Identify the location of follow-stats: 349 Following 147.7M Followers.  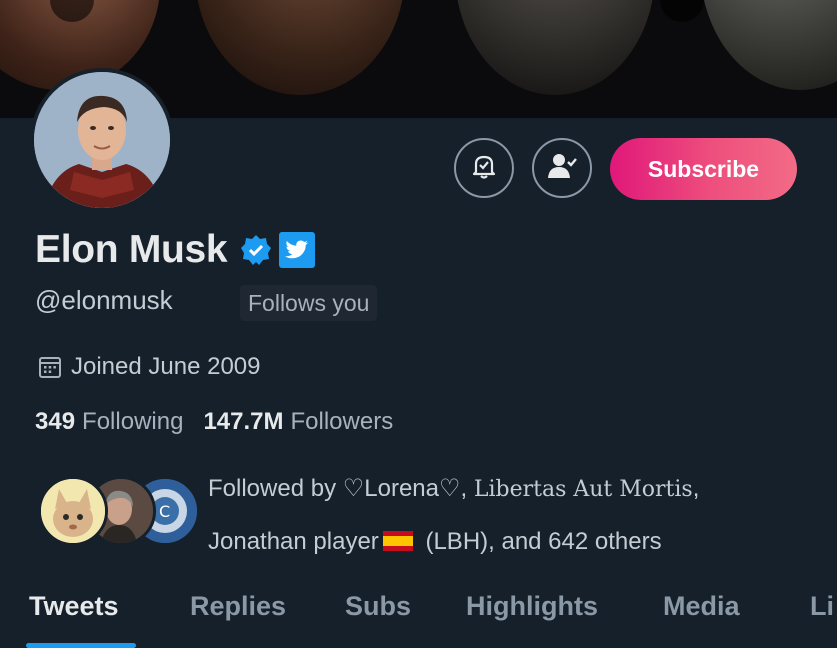
(214, 422).